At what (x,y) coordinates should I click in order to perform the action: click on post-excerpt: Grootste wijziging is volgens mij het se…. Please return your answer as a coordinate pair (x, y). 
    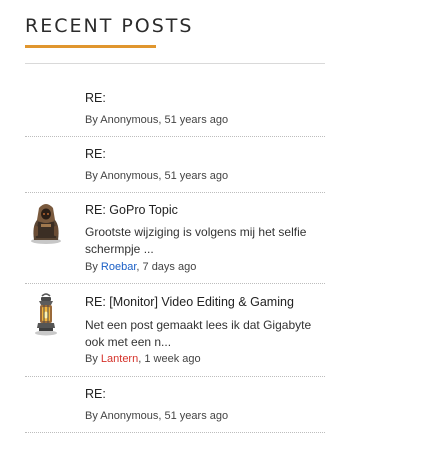
    Looking at the image, I should click on (196, 240).